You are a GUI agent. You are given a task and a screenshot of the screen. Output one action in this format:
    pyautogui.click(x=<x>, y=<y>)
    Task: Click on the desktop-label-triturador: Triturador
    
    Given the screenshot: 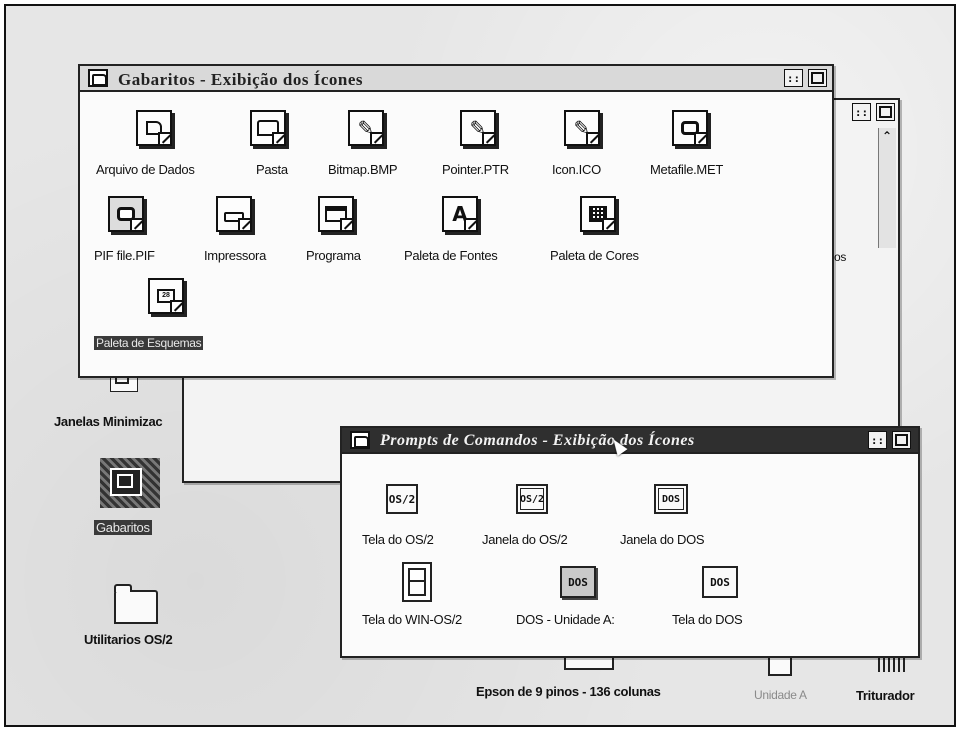 What is the action you would take?
    pyautogui.click(x=885, y=695)
    